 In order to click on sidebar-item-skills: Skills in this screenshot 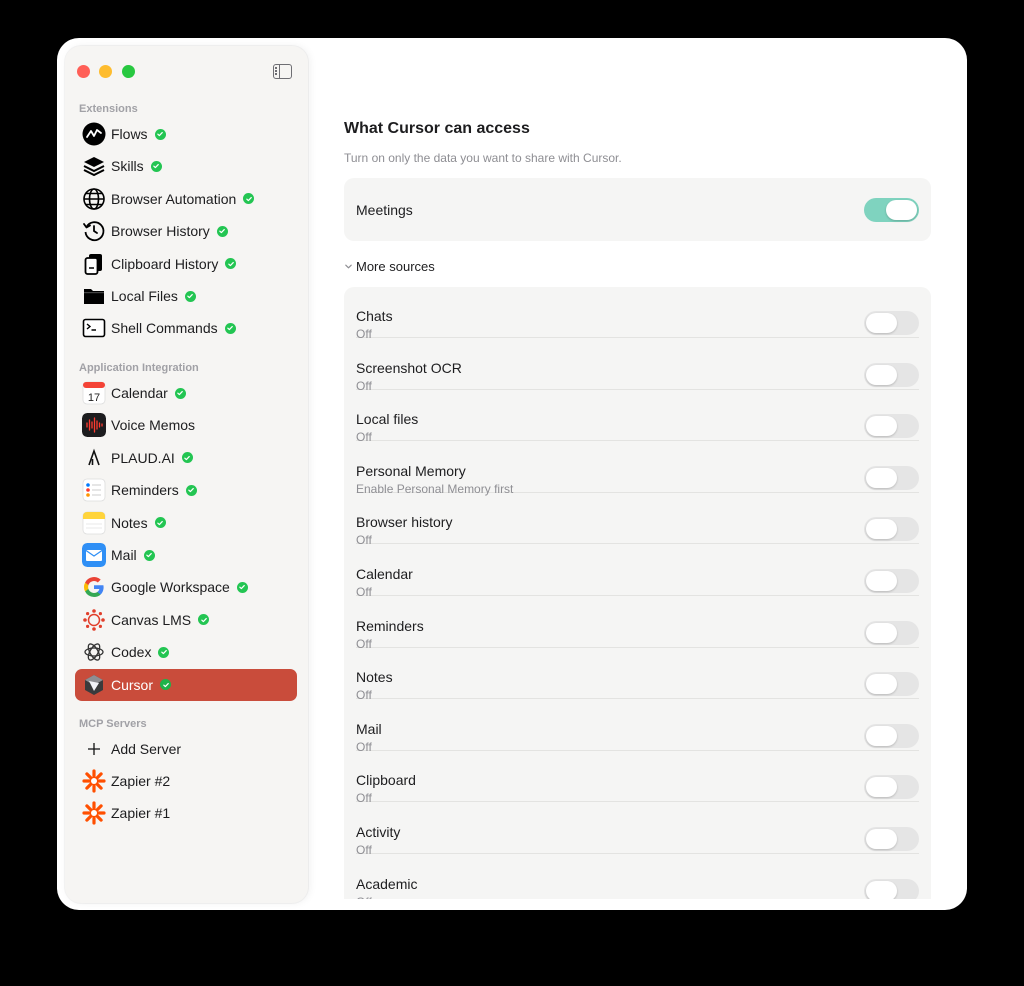, I will do `click(186, 166)`.